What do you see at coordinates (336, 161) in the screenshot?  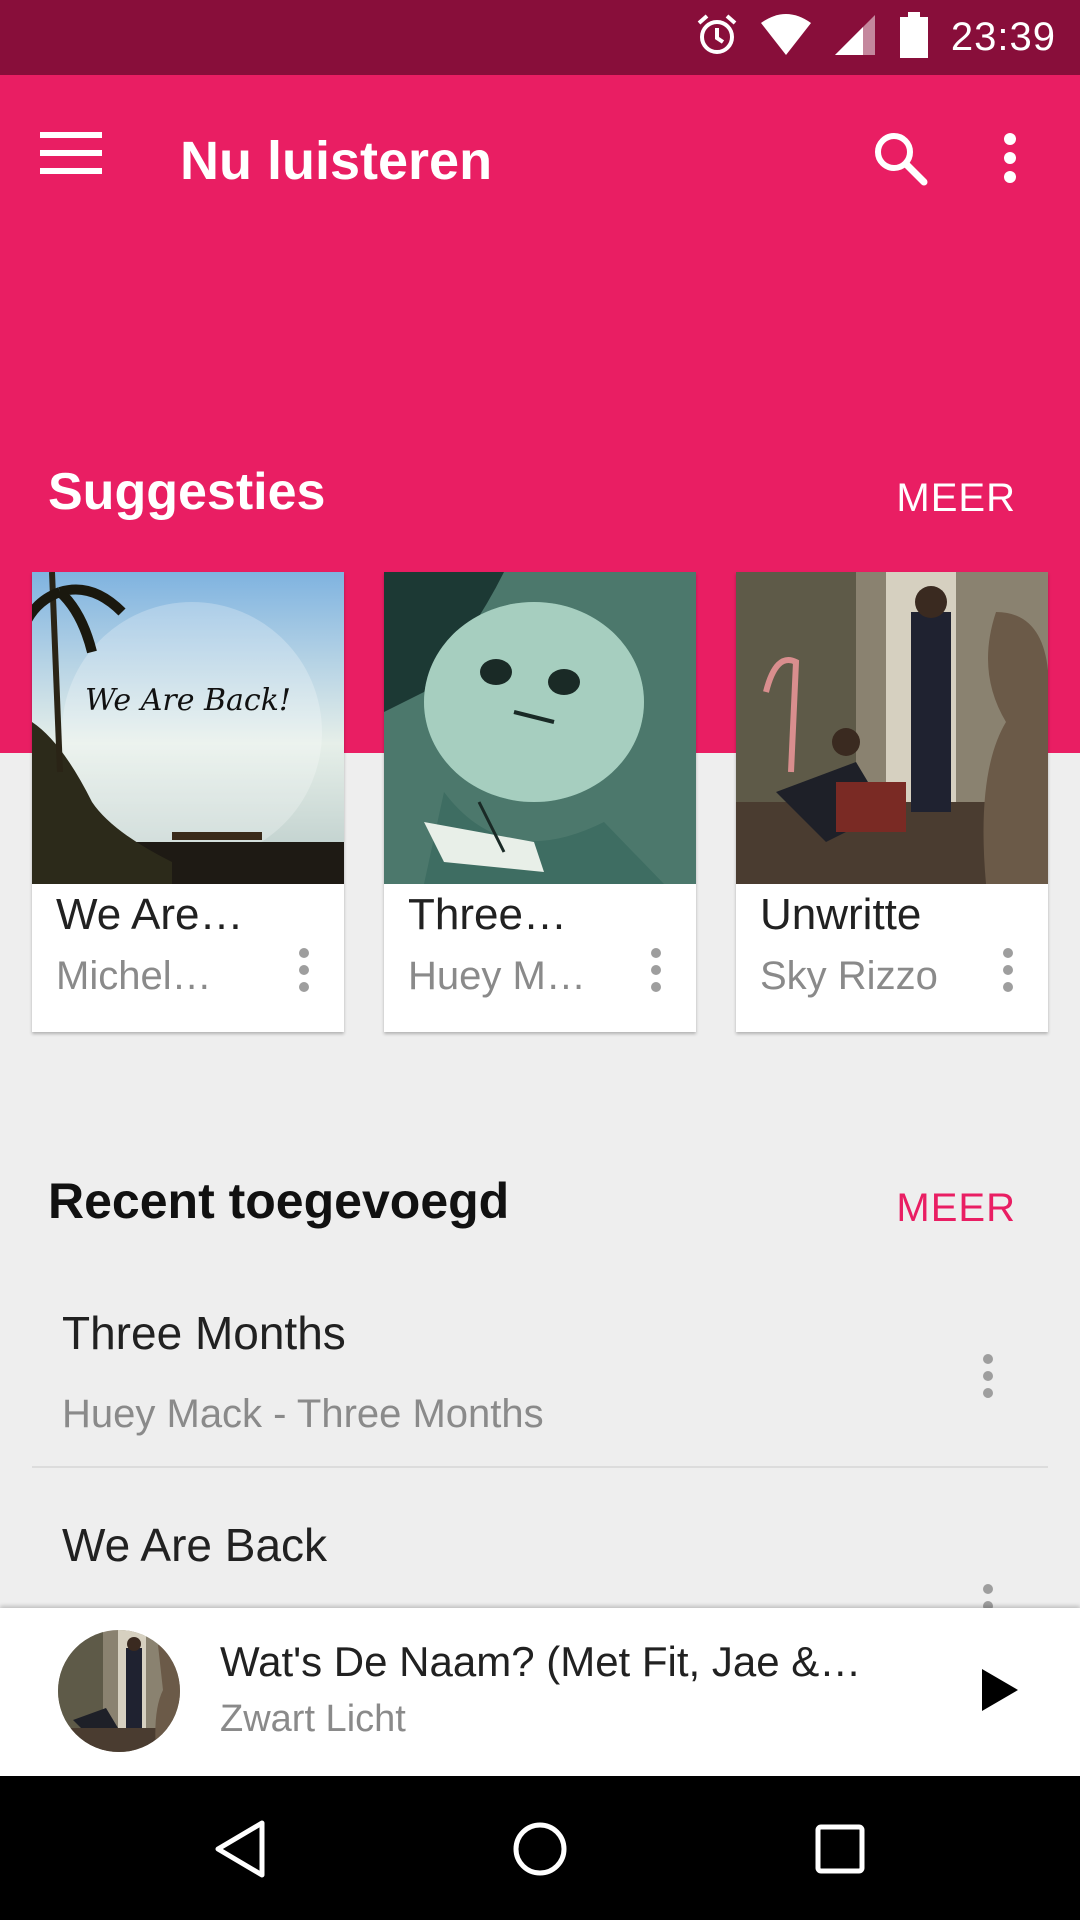 I see `page-title: Nu luisteren` at bounding box center [336, 161].